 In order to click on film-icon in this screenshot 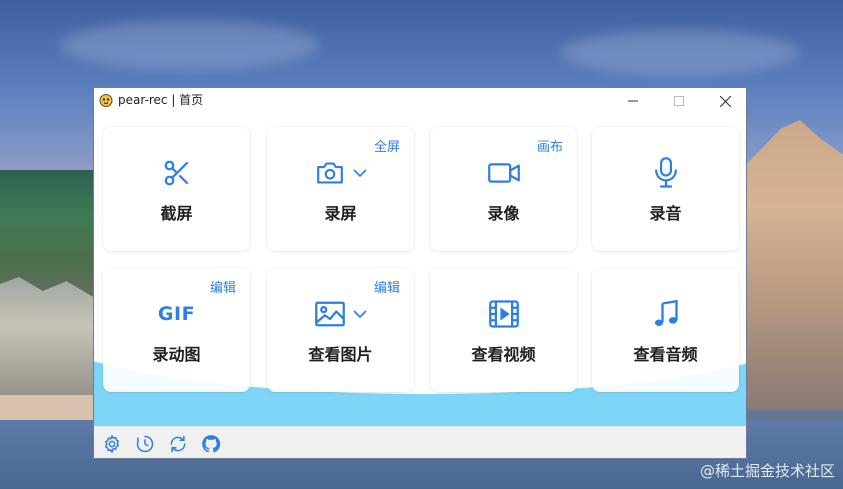, I will do `click(503, 314)`.